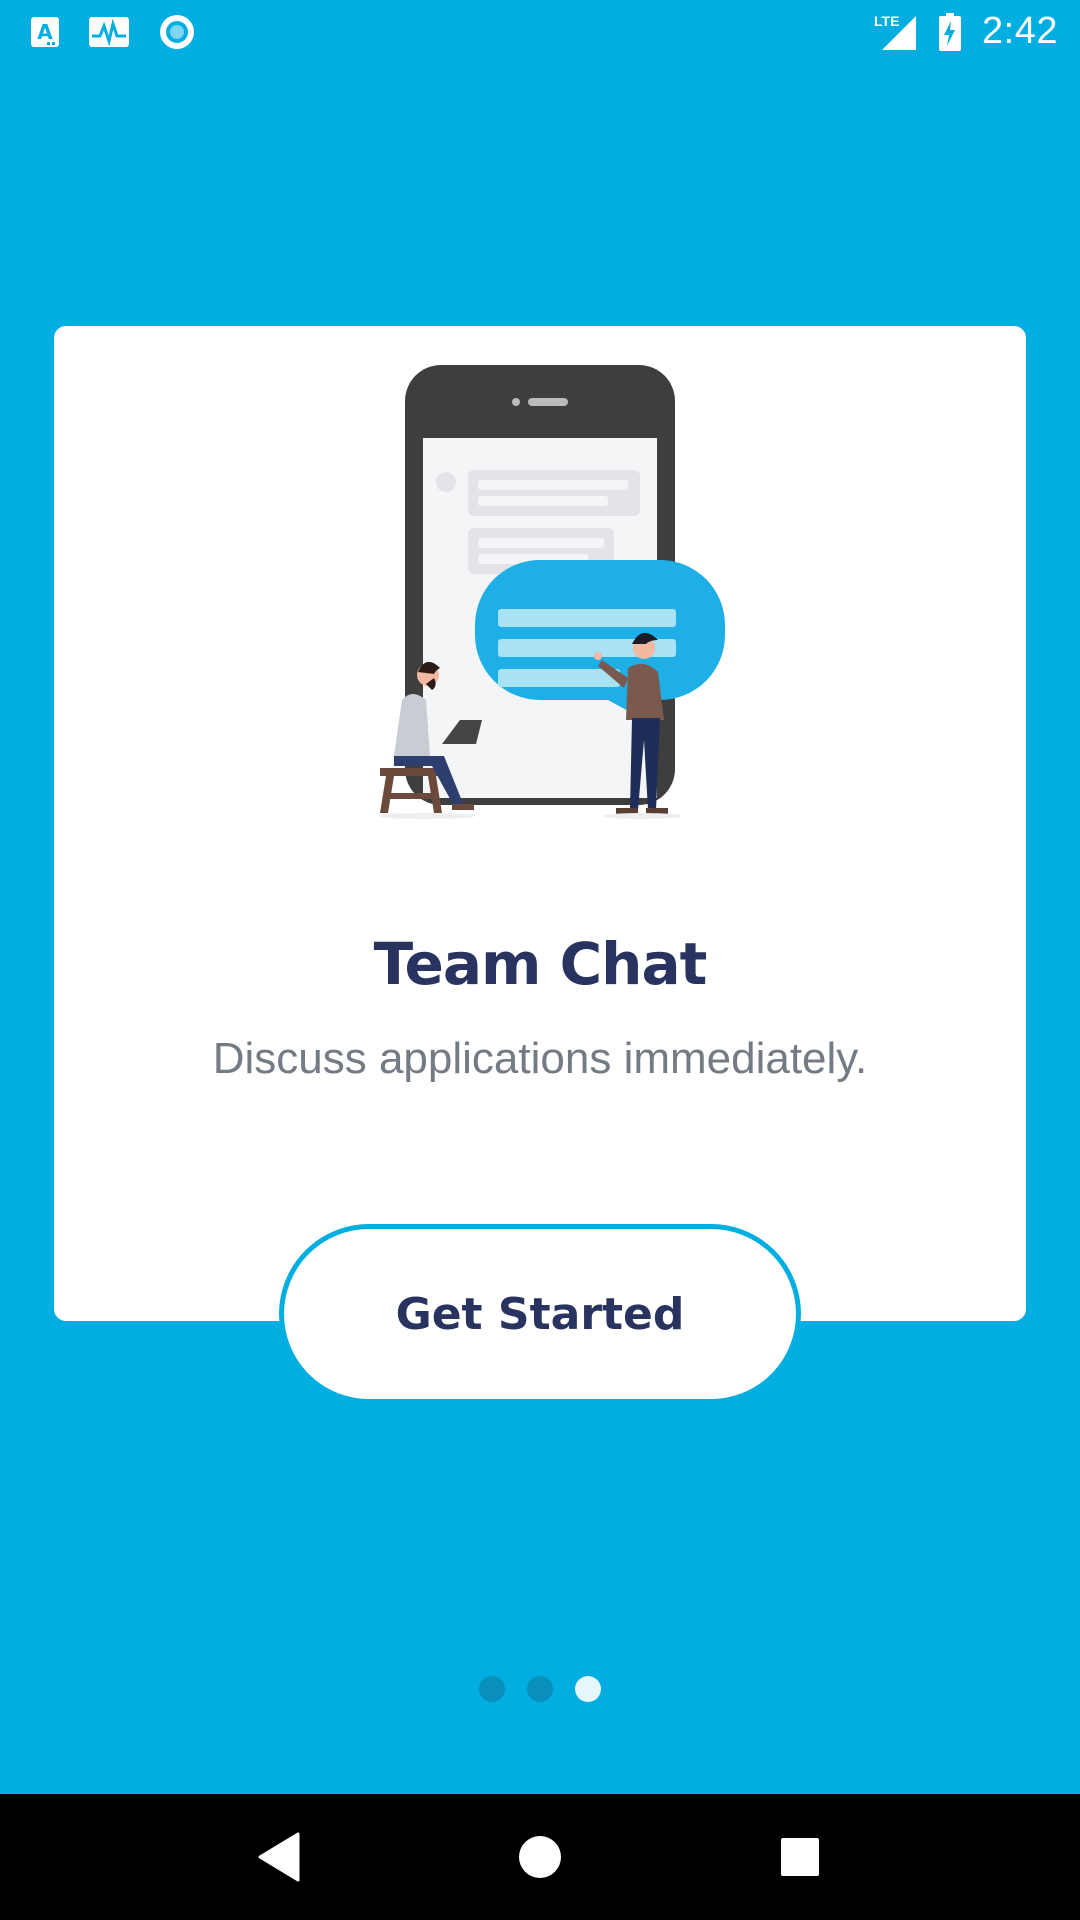  What do you see at coordinates (950, 32) in the screenshot?
I see `battery-charging-icon` at bounding box center [950, 32].